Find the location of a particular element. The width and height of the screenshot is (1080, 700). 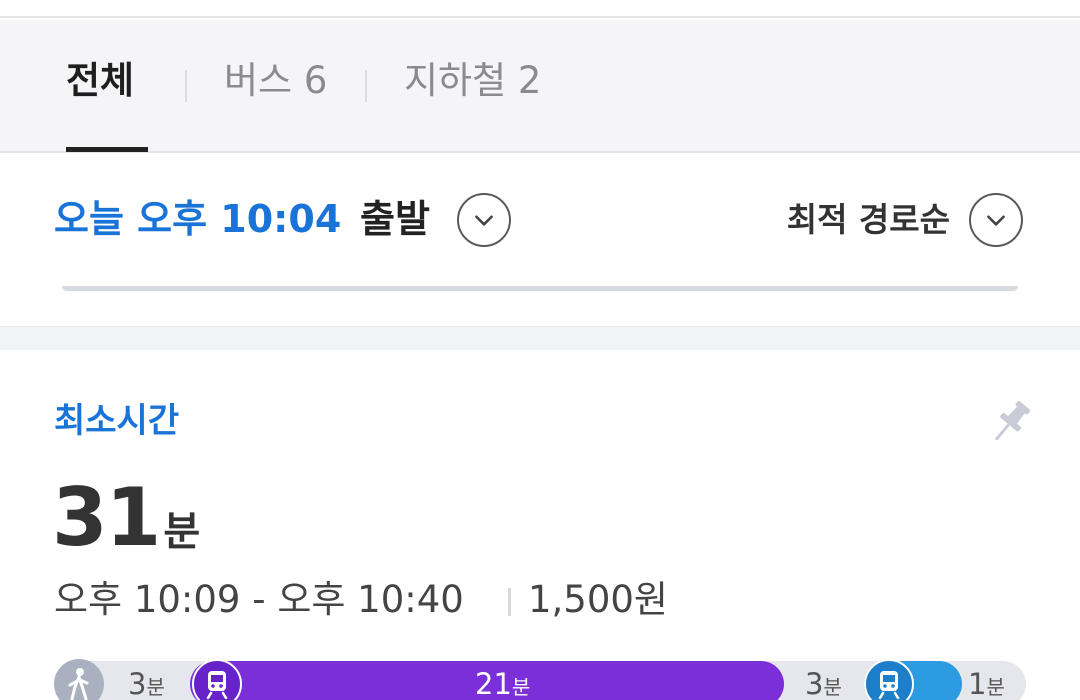

sort-dropdown-button is located at coordinates (996, 220).